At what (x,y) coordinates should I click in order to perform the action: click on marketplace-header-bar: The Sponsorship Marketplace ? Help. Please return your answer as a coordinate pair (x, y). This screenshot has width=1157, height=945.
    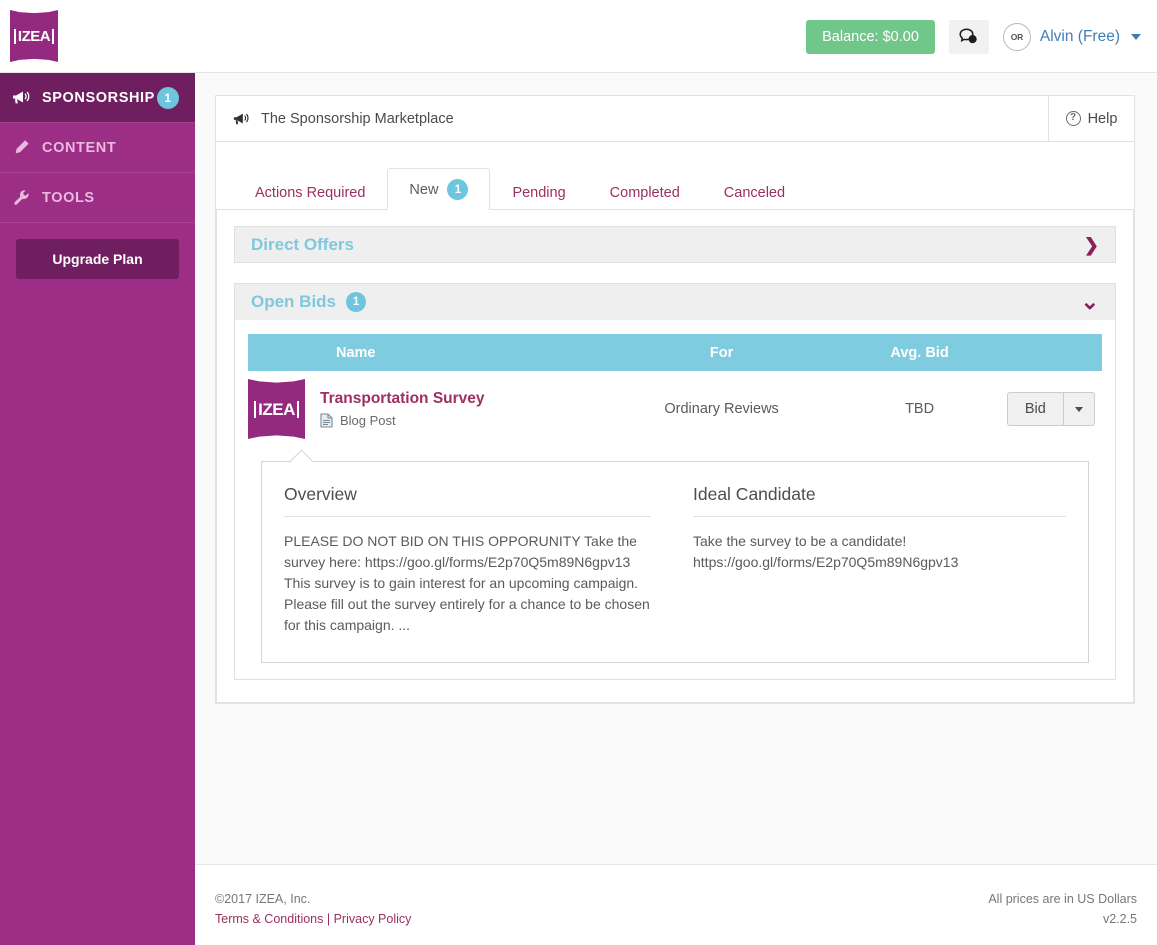
    Looking at the image, I should click on (675, 119).